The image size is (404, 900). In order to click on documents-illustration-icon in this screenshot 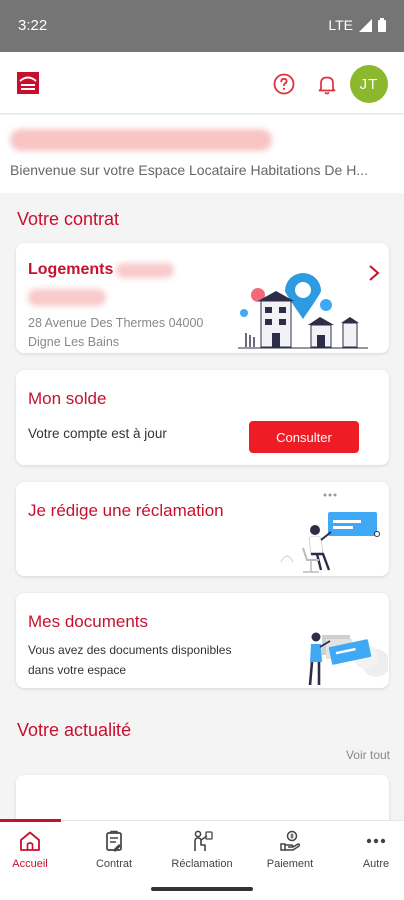, I will do `click(348, 659)`.